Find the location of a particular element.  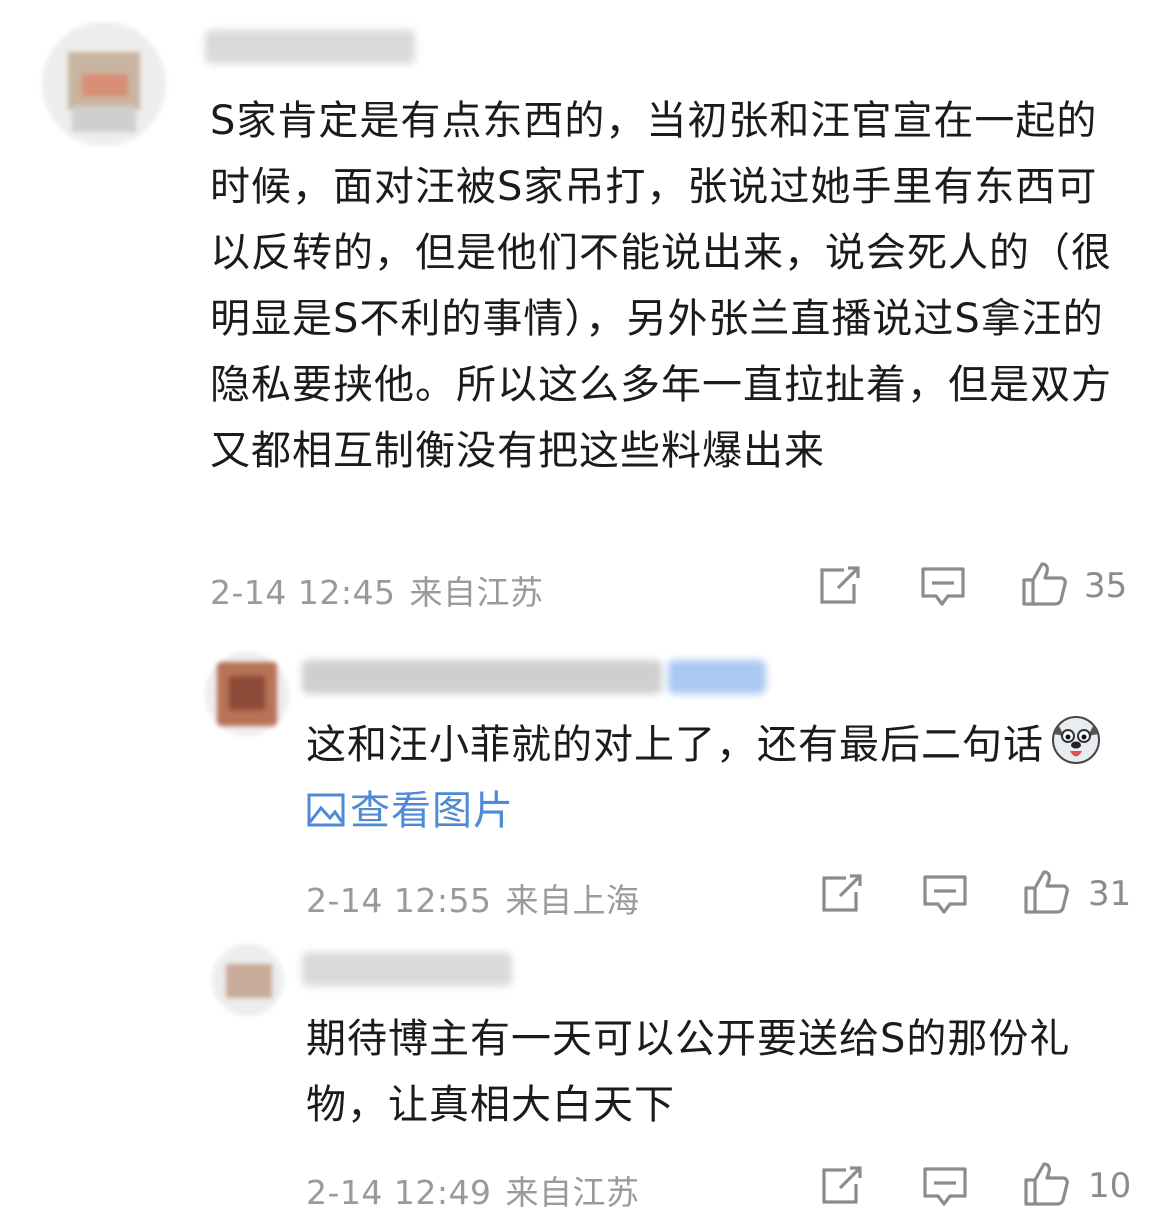

like-count: 31 is located at coordinates (1110, 894).